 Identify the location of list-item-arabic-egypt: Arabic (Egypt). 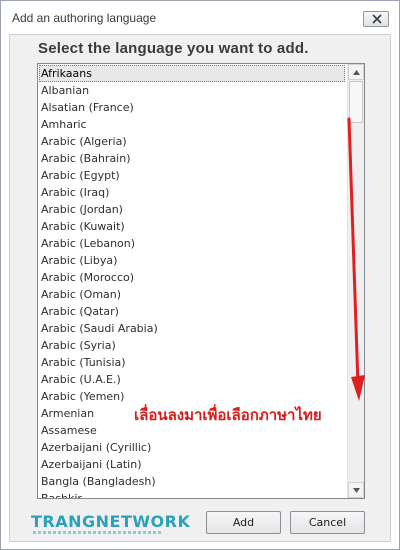
(192, 175).